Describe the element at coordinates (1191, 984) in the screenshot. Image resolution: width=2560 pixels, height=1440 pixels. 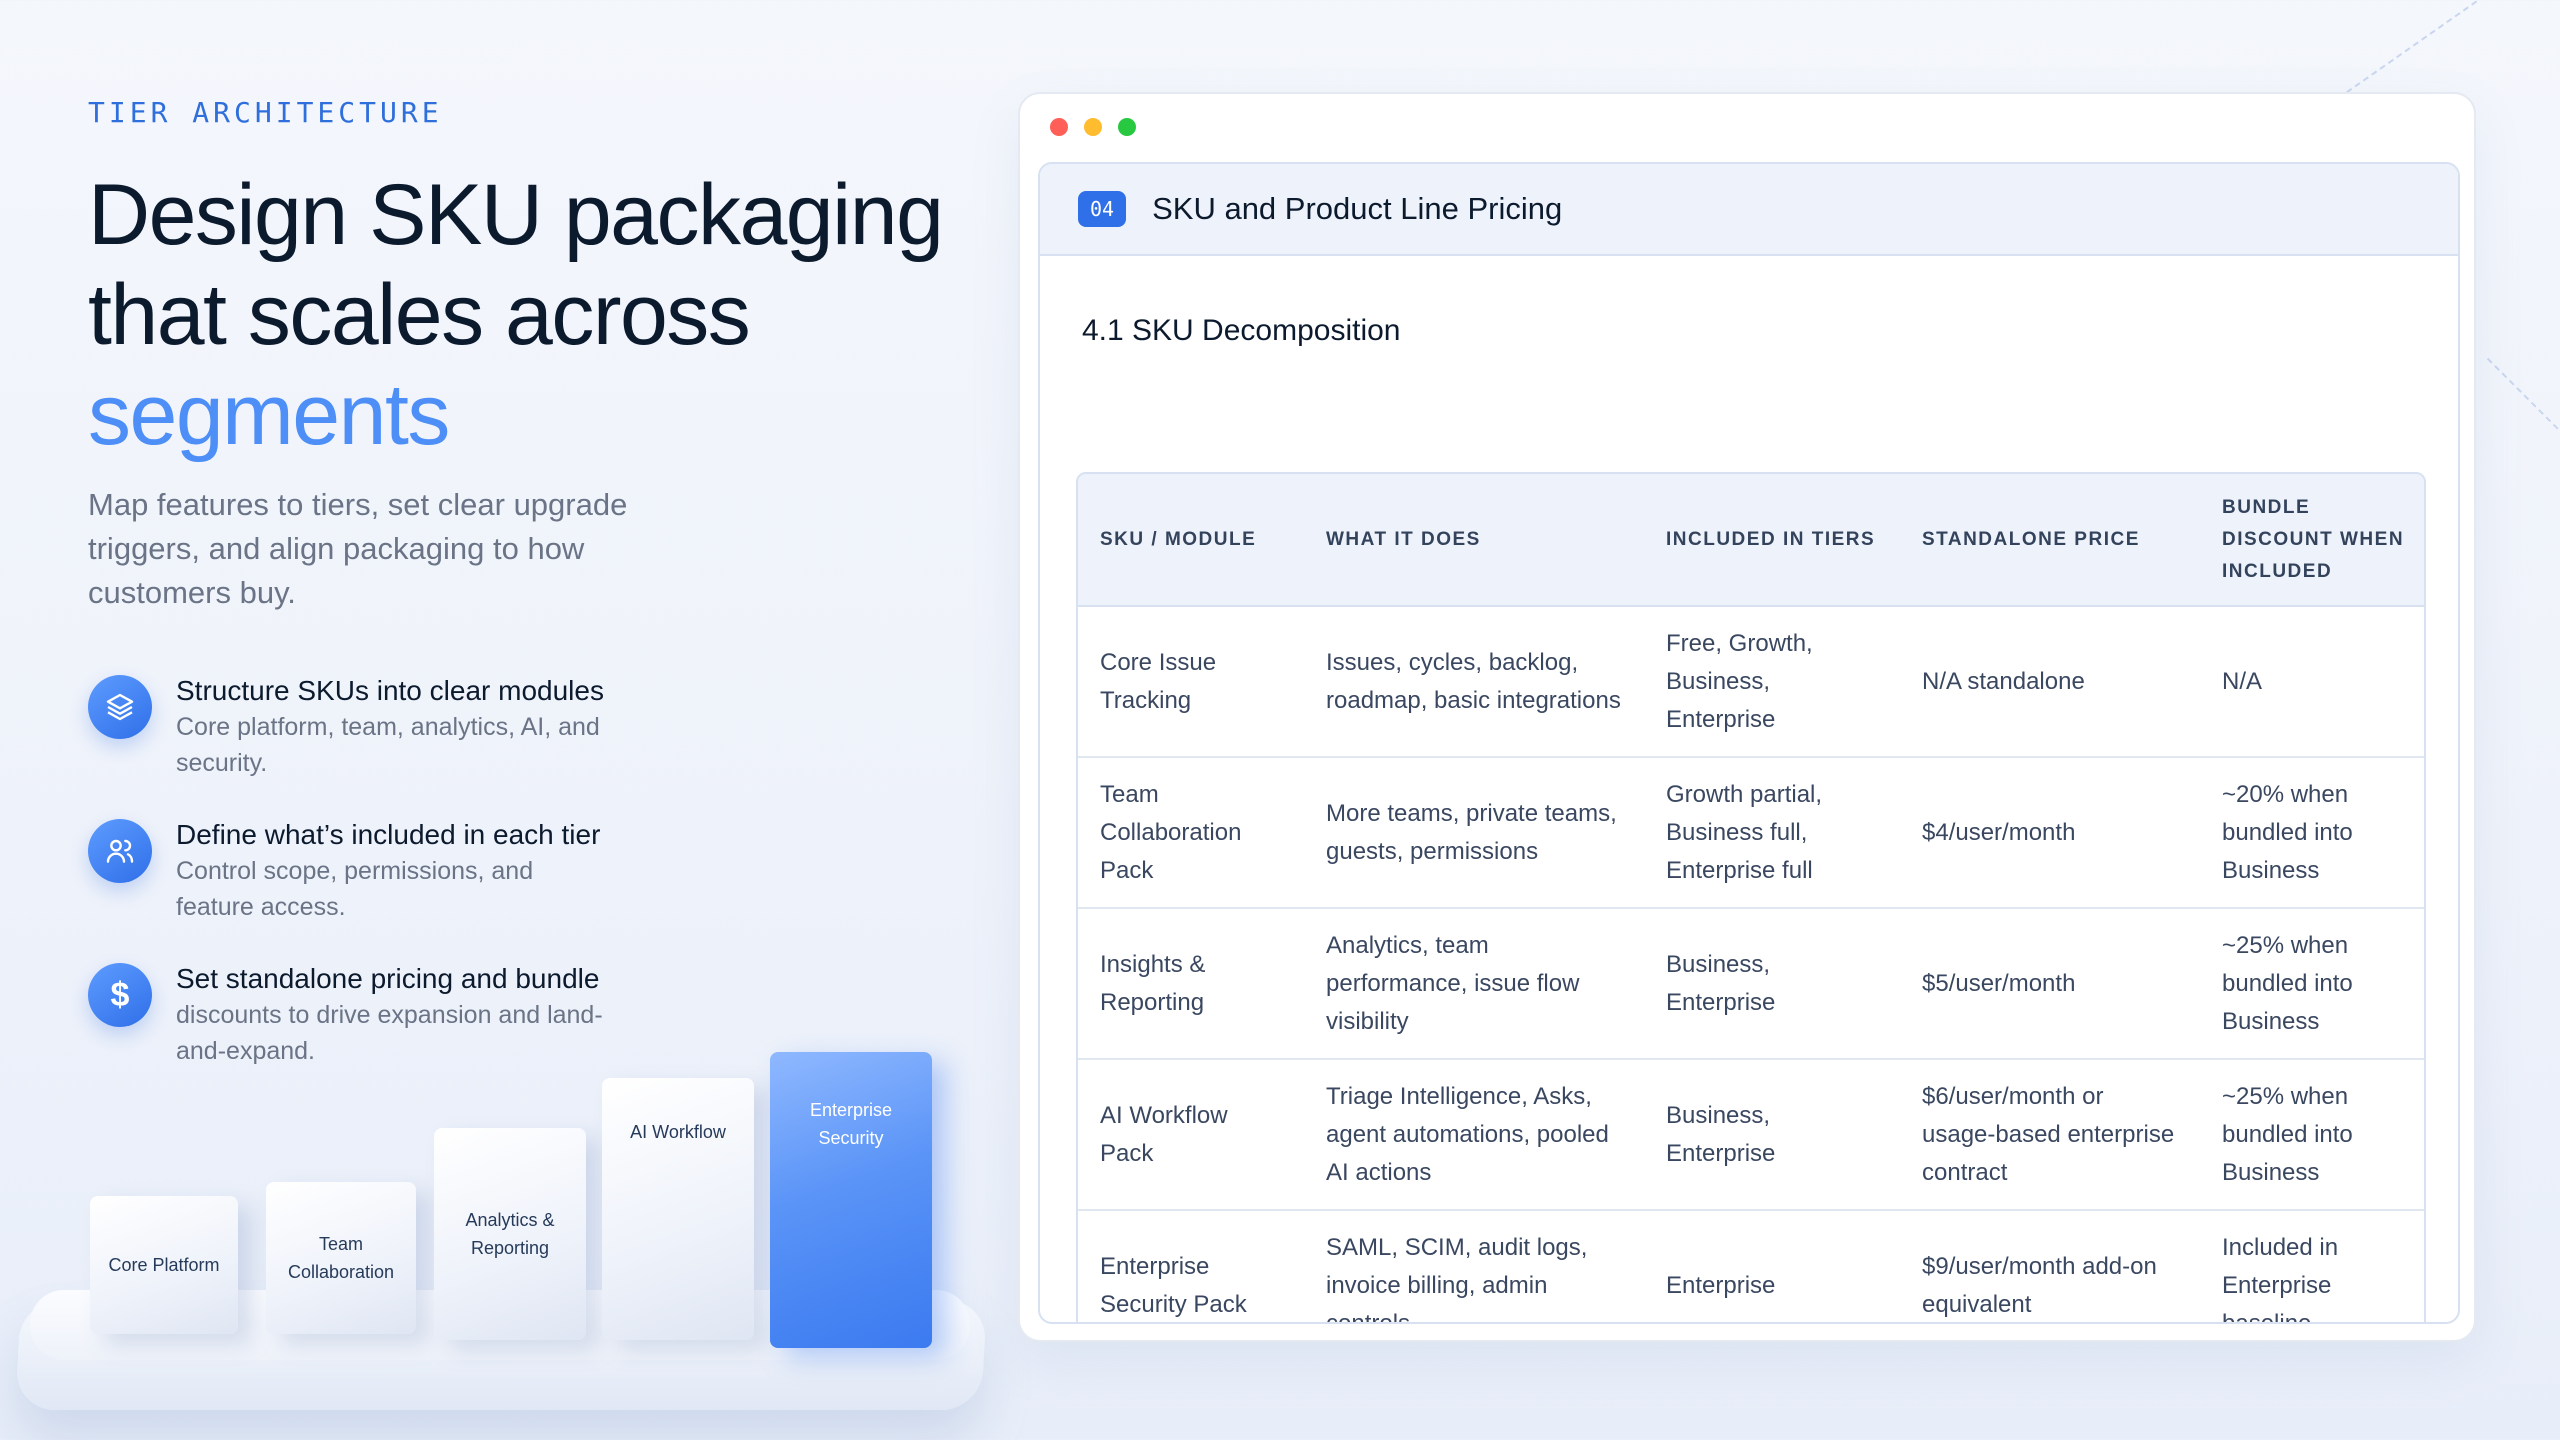
I see `table-cell: Insights & Reporting` at that location.